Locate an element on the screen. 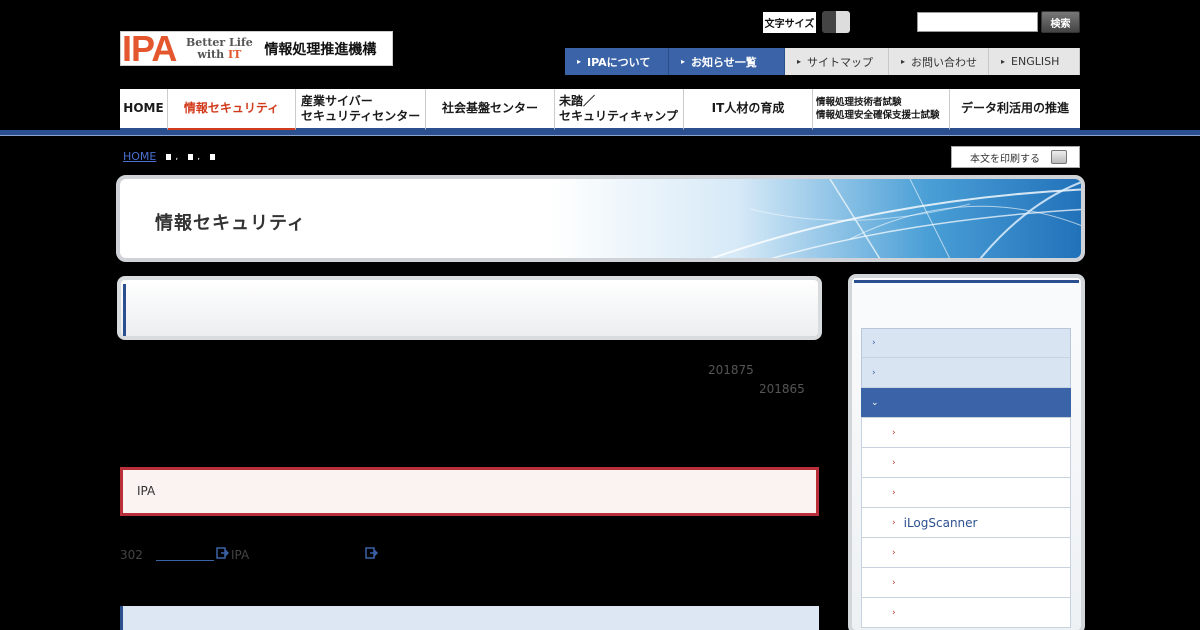 This screenshot has width=1200, height=630. gnav-mitou-line2: セキュリティキャンプ is located at coordinates (618, 115).